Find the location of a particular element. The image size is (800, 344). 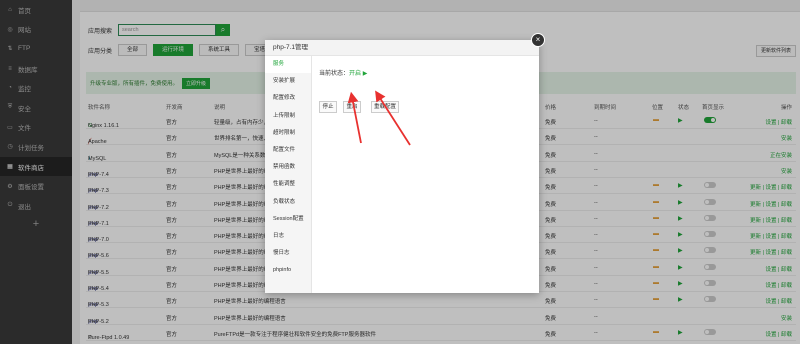

annotation-arrow-restart is located at coordinates (354, 117).